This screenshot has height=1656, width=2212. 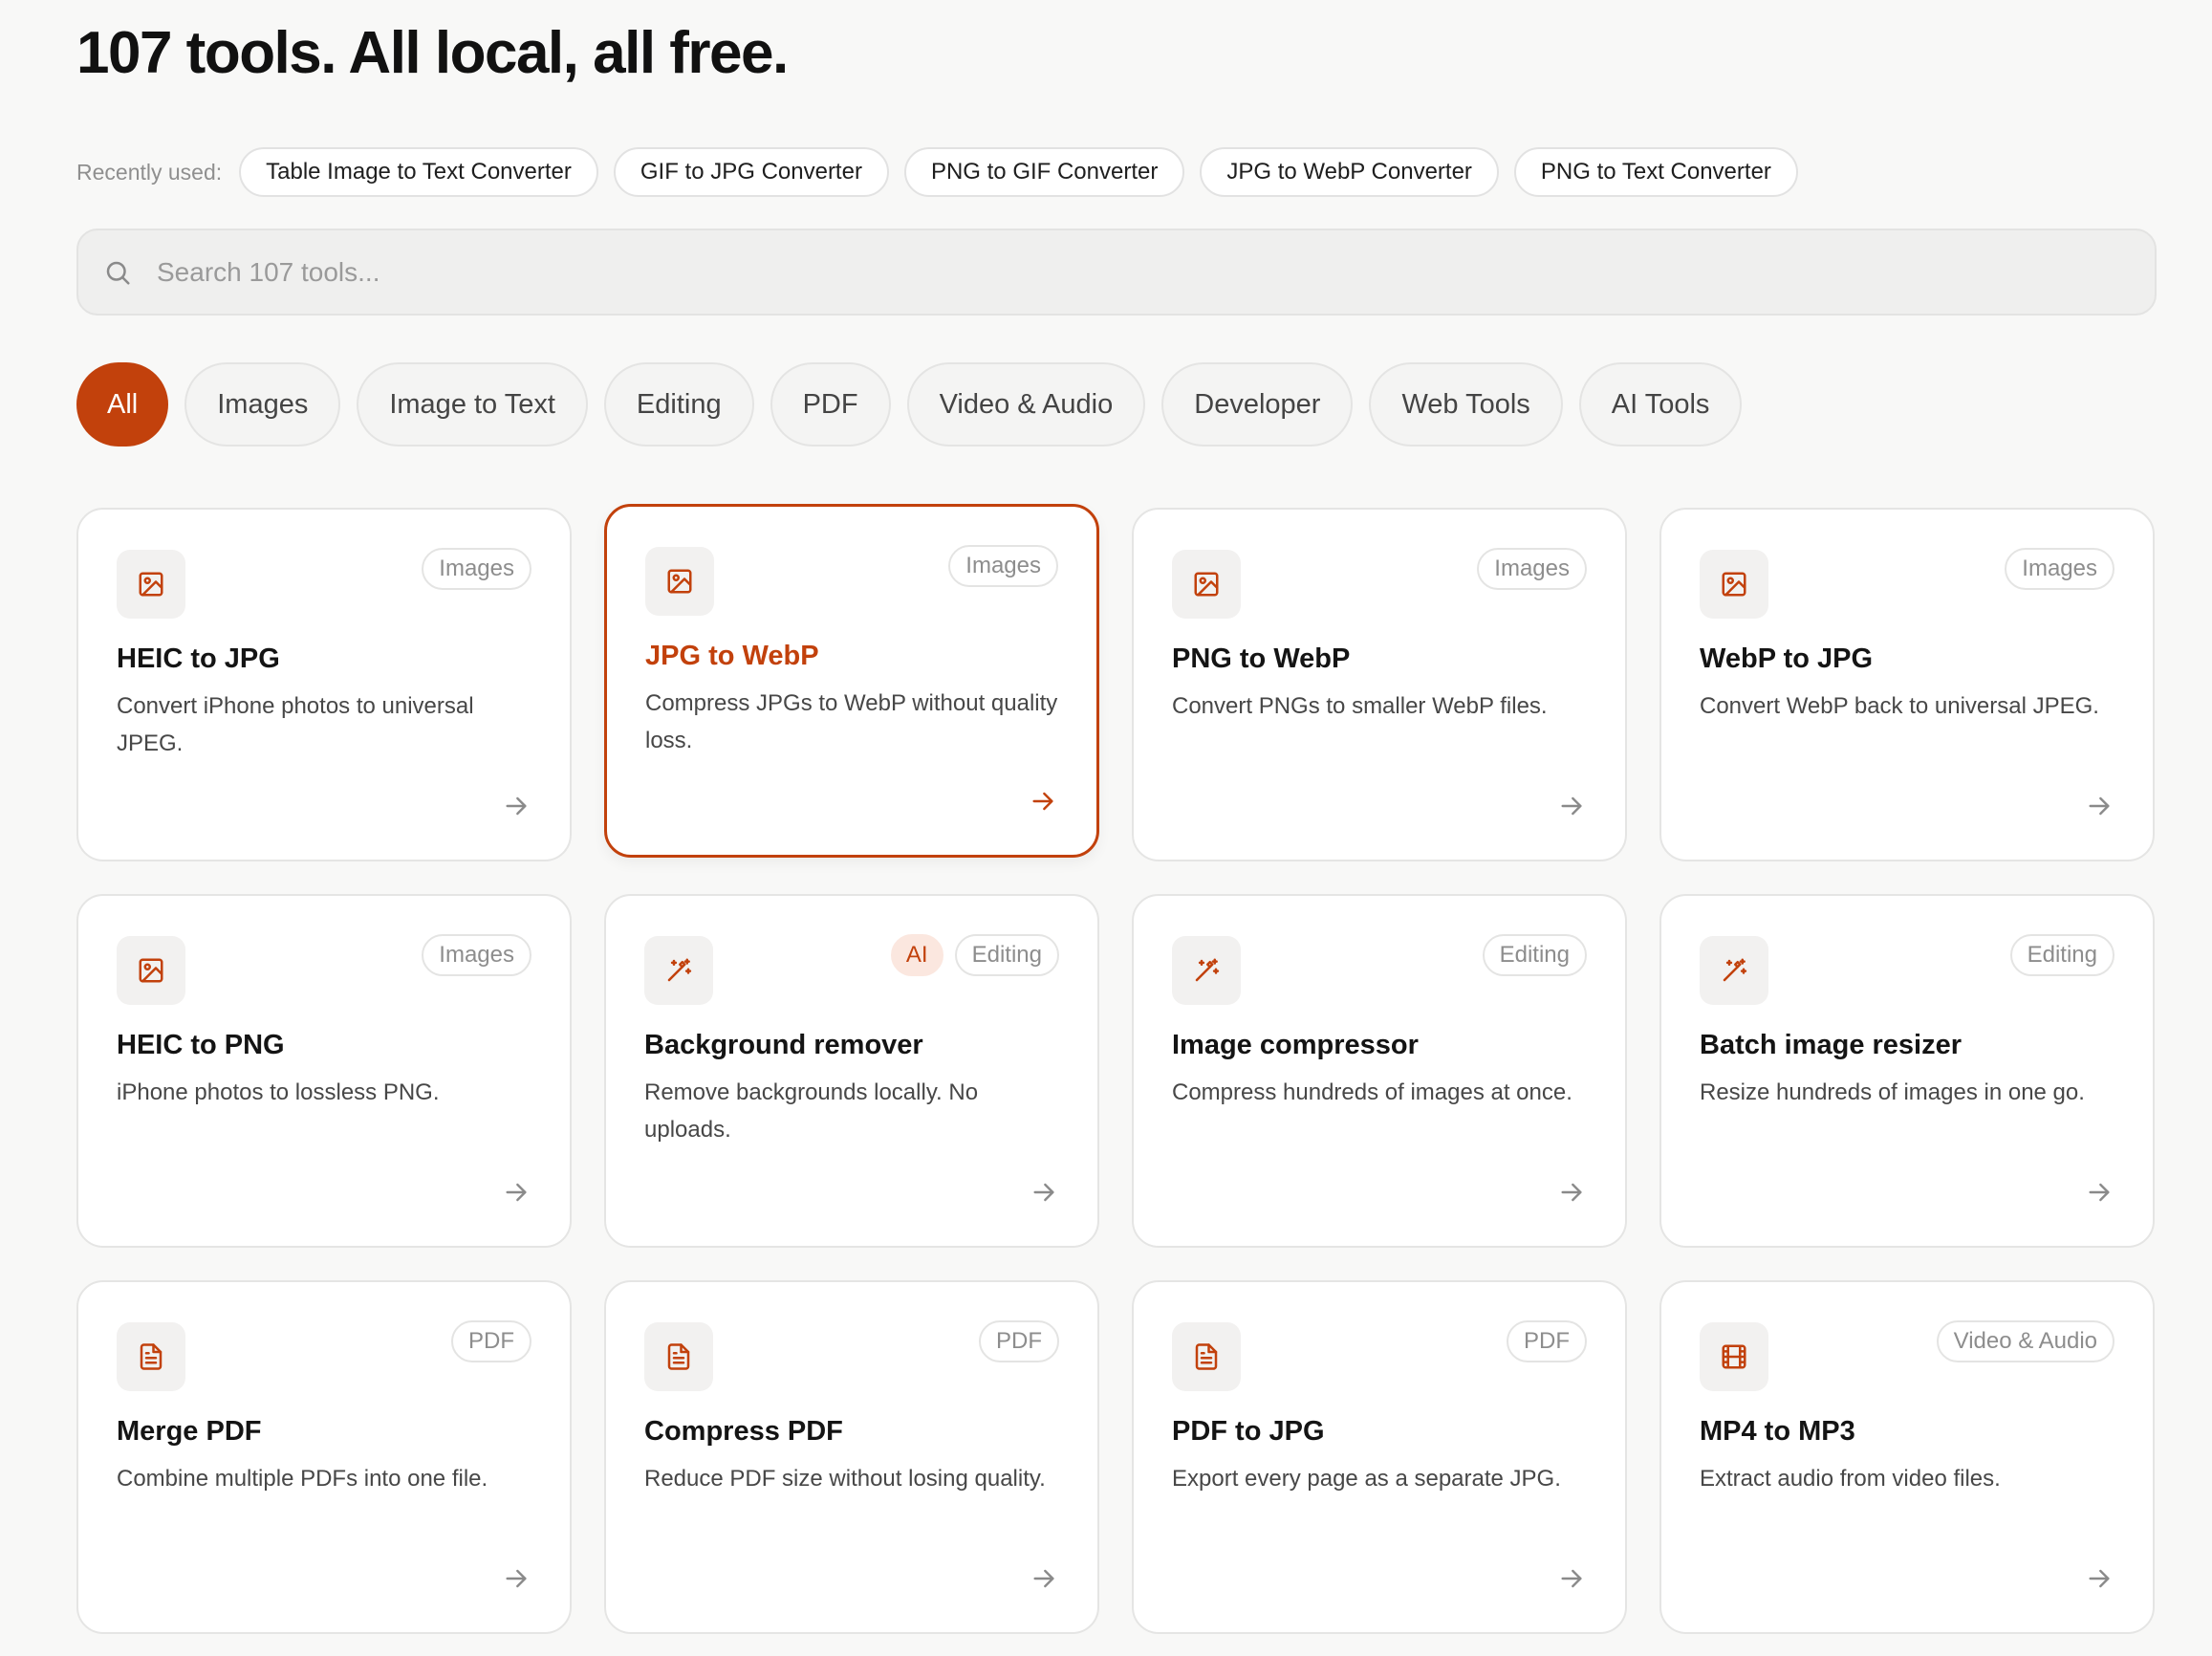 What do you see at coordinates (1248, 1431) in the screenshot?
I see `tool-title: PDF to JPG` at bounding box center [1248, 1431].